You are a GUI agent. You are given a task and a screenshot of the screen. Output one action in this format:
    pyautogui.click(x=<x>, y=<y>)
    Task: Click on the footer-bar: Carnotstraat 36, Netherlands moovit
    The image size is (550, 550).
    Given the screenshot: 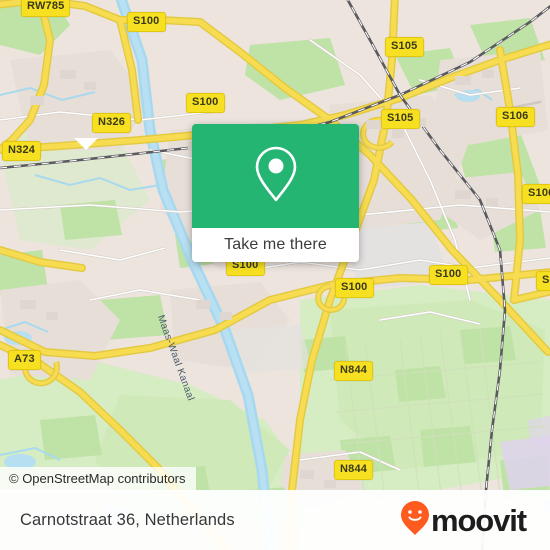 What is the action you would take?
    pyautogui.click(x=275, y=520)
    